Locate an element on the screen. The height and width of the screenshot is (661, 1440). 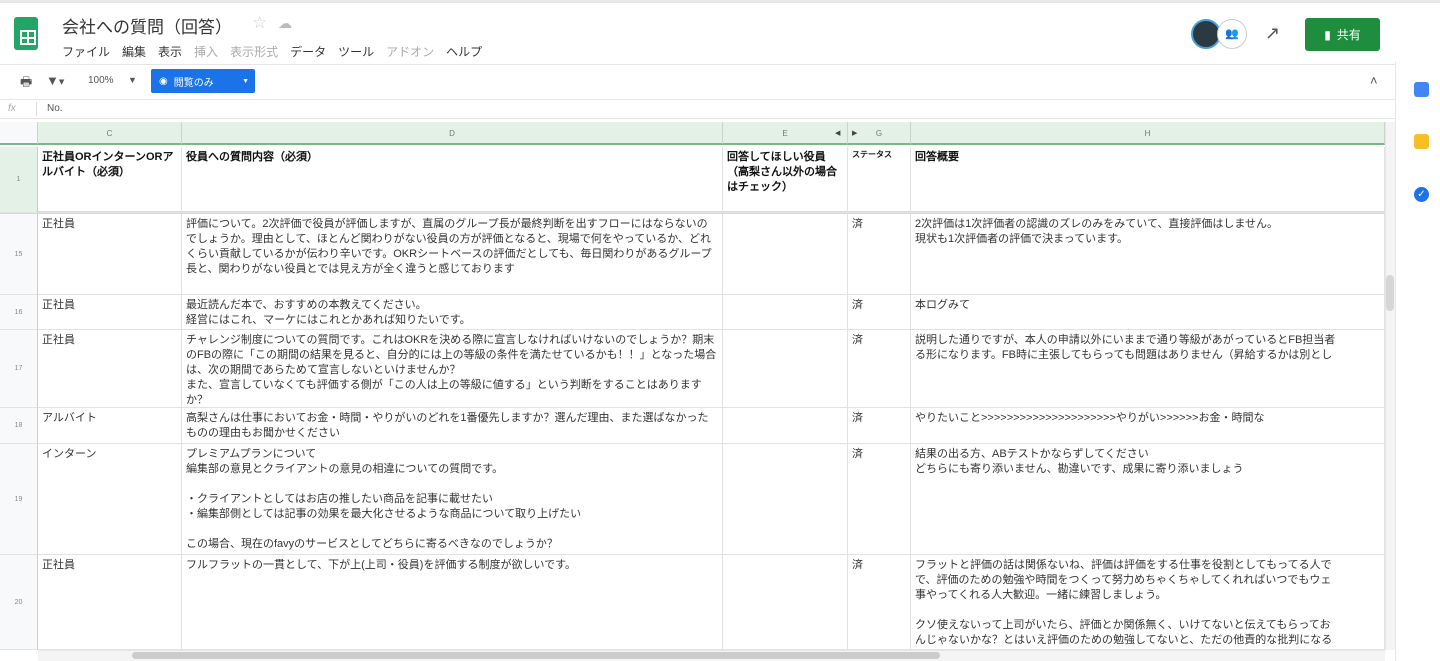
menu-help: ヘルプ is located at coordinates (464, 51).